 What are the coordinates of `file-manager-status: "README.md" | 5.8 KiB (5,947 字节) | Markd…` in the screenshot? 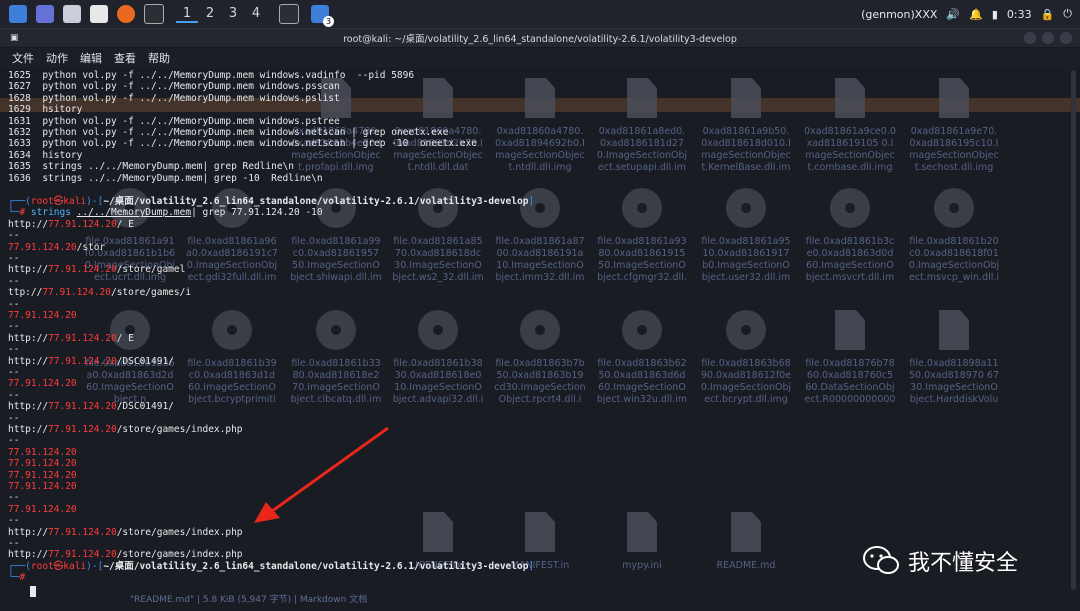 It's located at (249, 600).